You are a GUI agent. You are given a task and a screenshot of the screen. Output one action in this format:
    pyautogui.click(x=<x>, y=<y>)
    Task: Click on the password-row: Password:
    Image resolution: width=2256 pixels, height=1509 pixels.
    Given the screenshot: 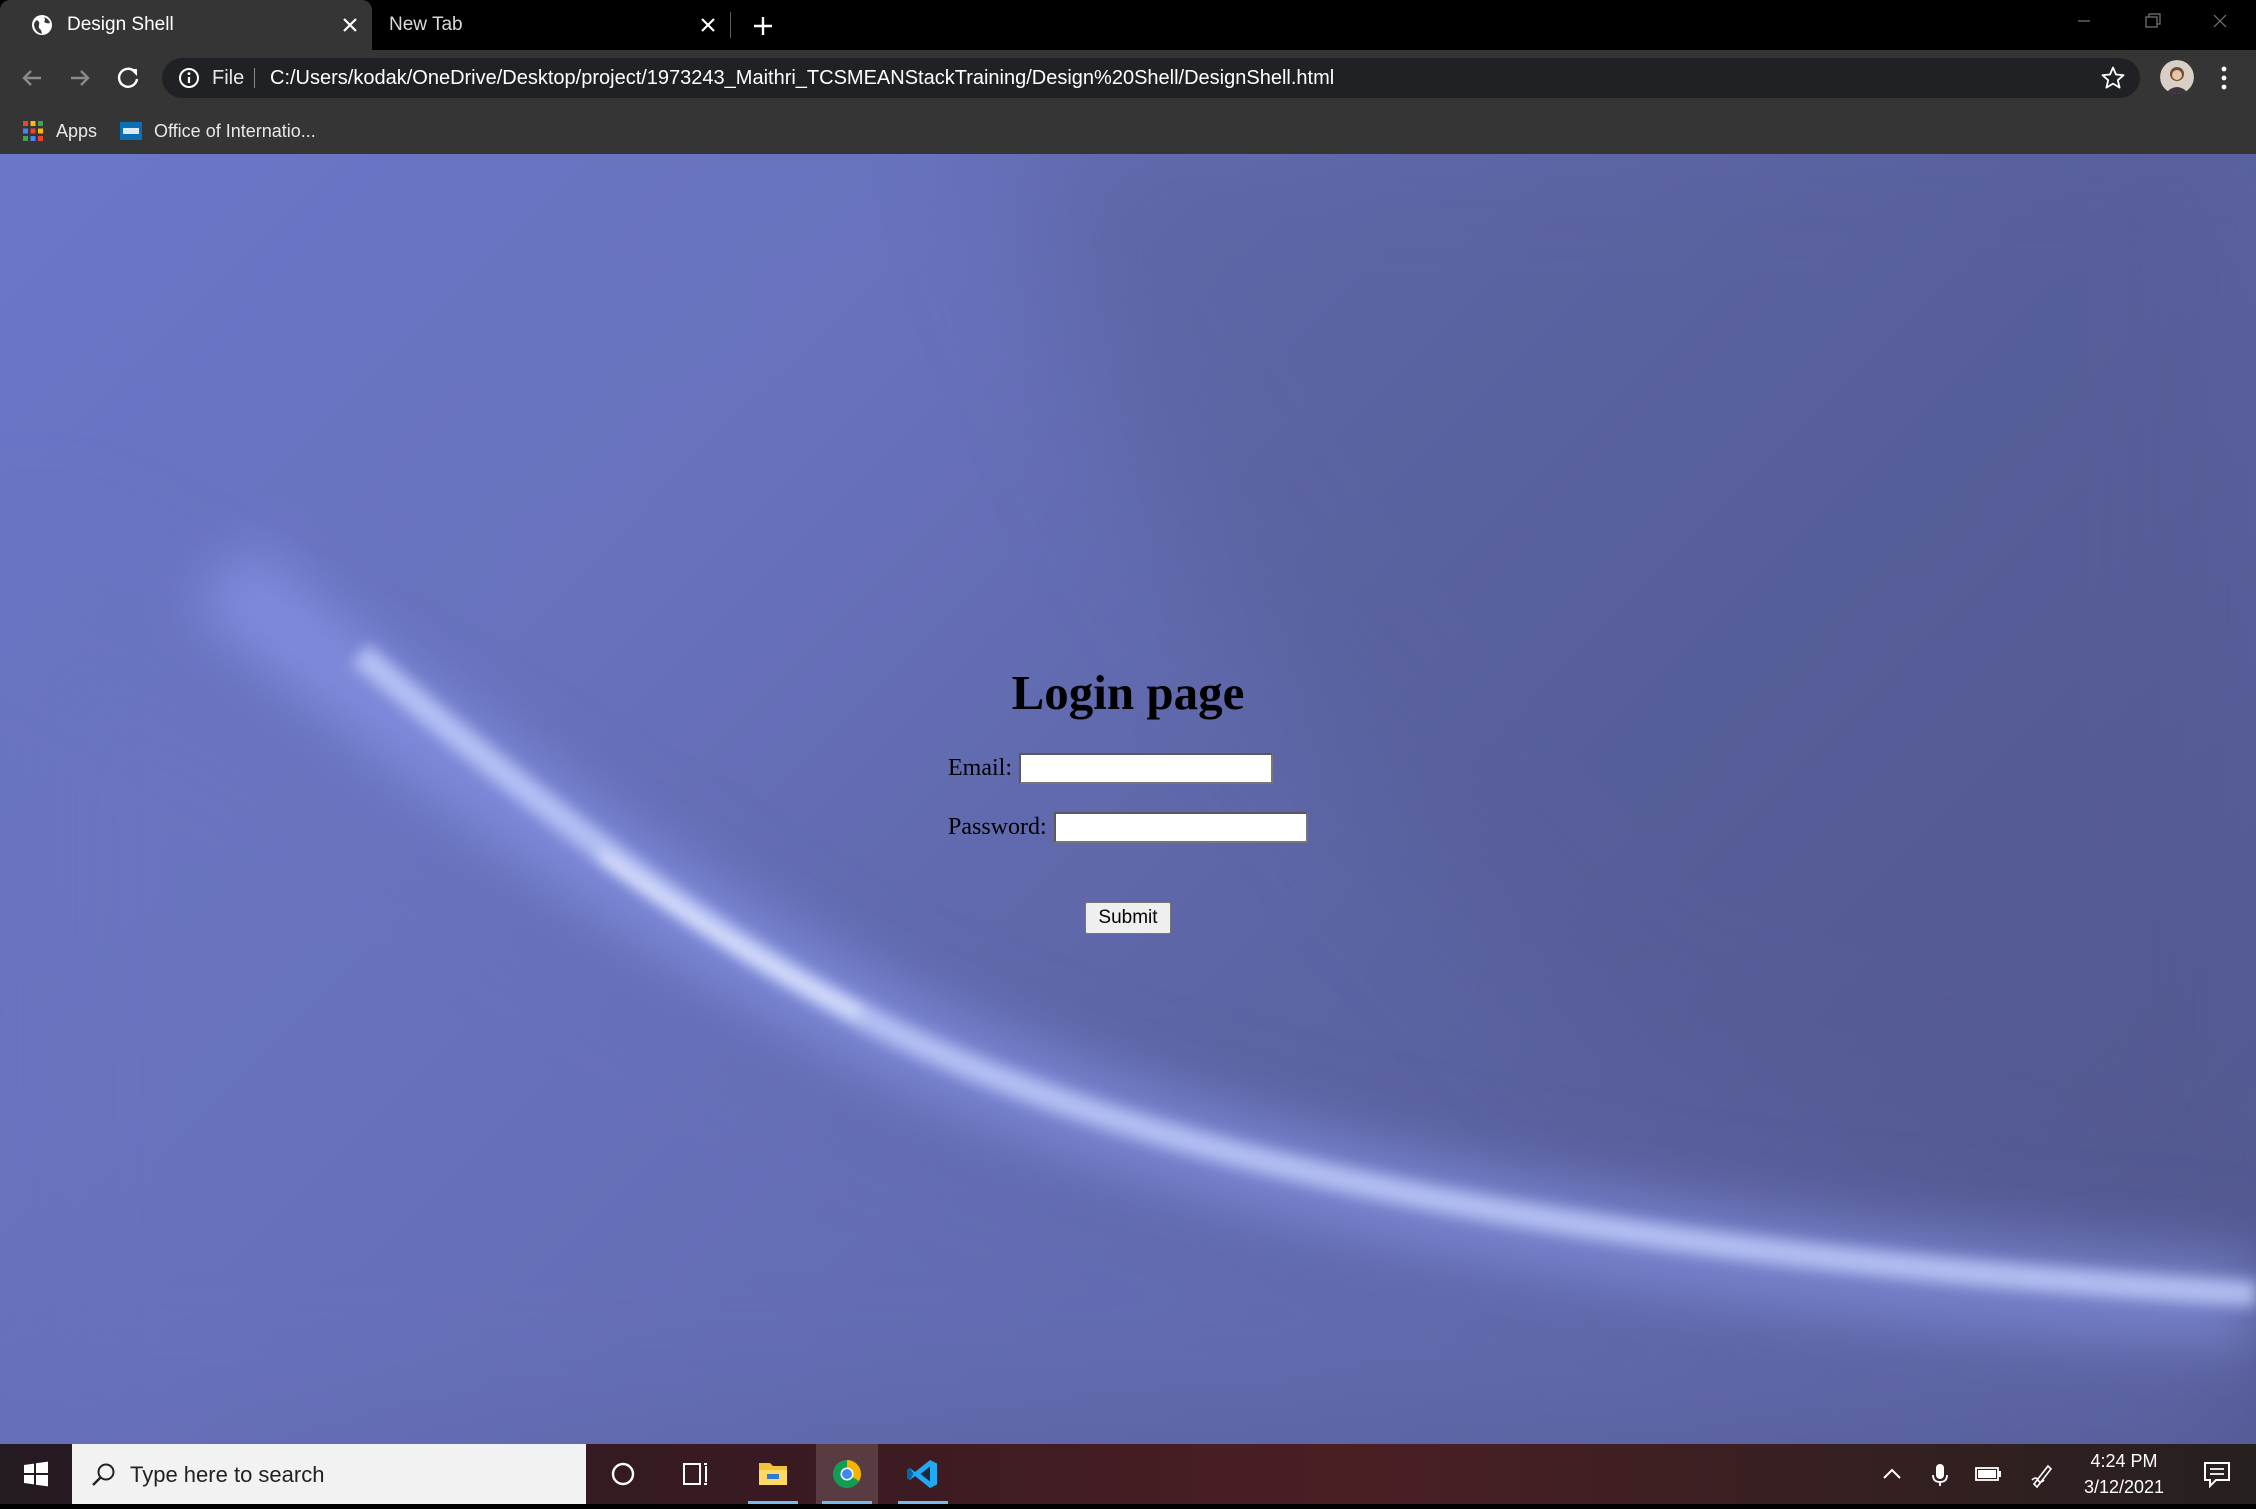 What is the action you would take?
    pyautogui.click(x=1128, y=827)
    